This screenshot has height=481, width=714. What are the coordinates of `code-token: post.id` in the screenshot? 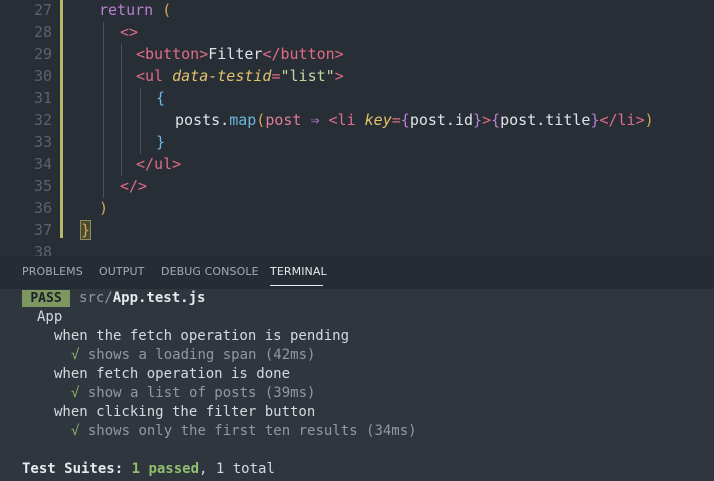 It's located at (441, 120).